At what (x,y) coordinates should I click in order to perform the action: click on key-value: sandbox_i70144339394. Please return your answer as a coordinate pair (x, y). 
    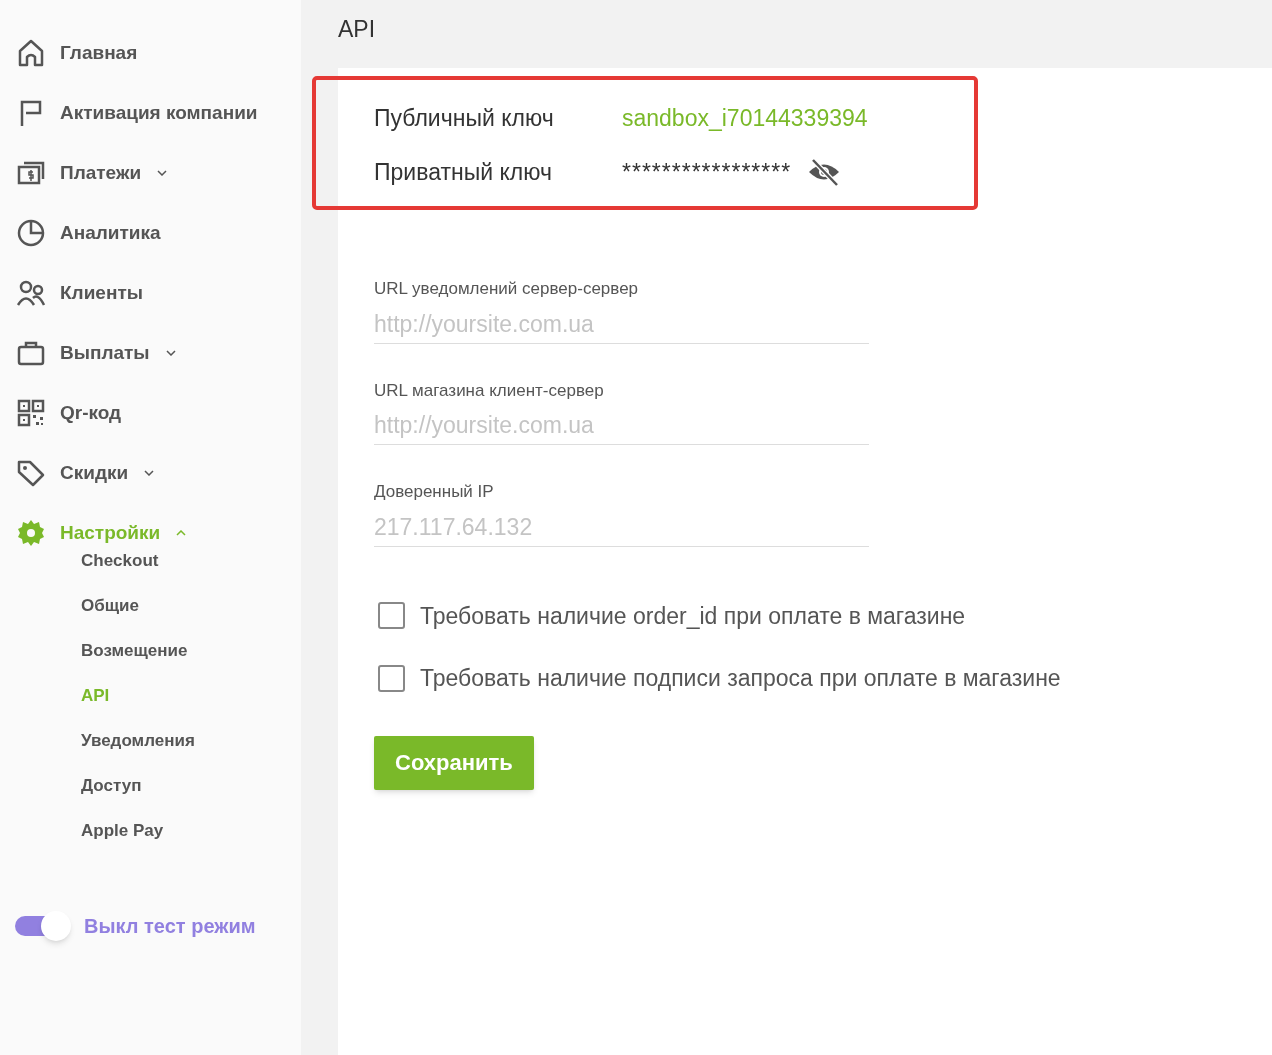
    Looking at the image, I should click on (745, 118).